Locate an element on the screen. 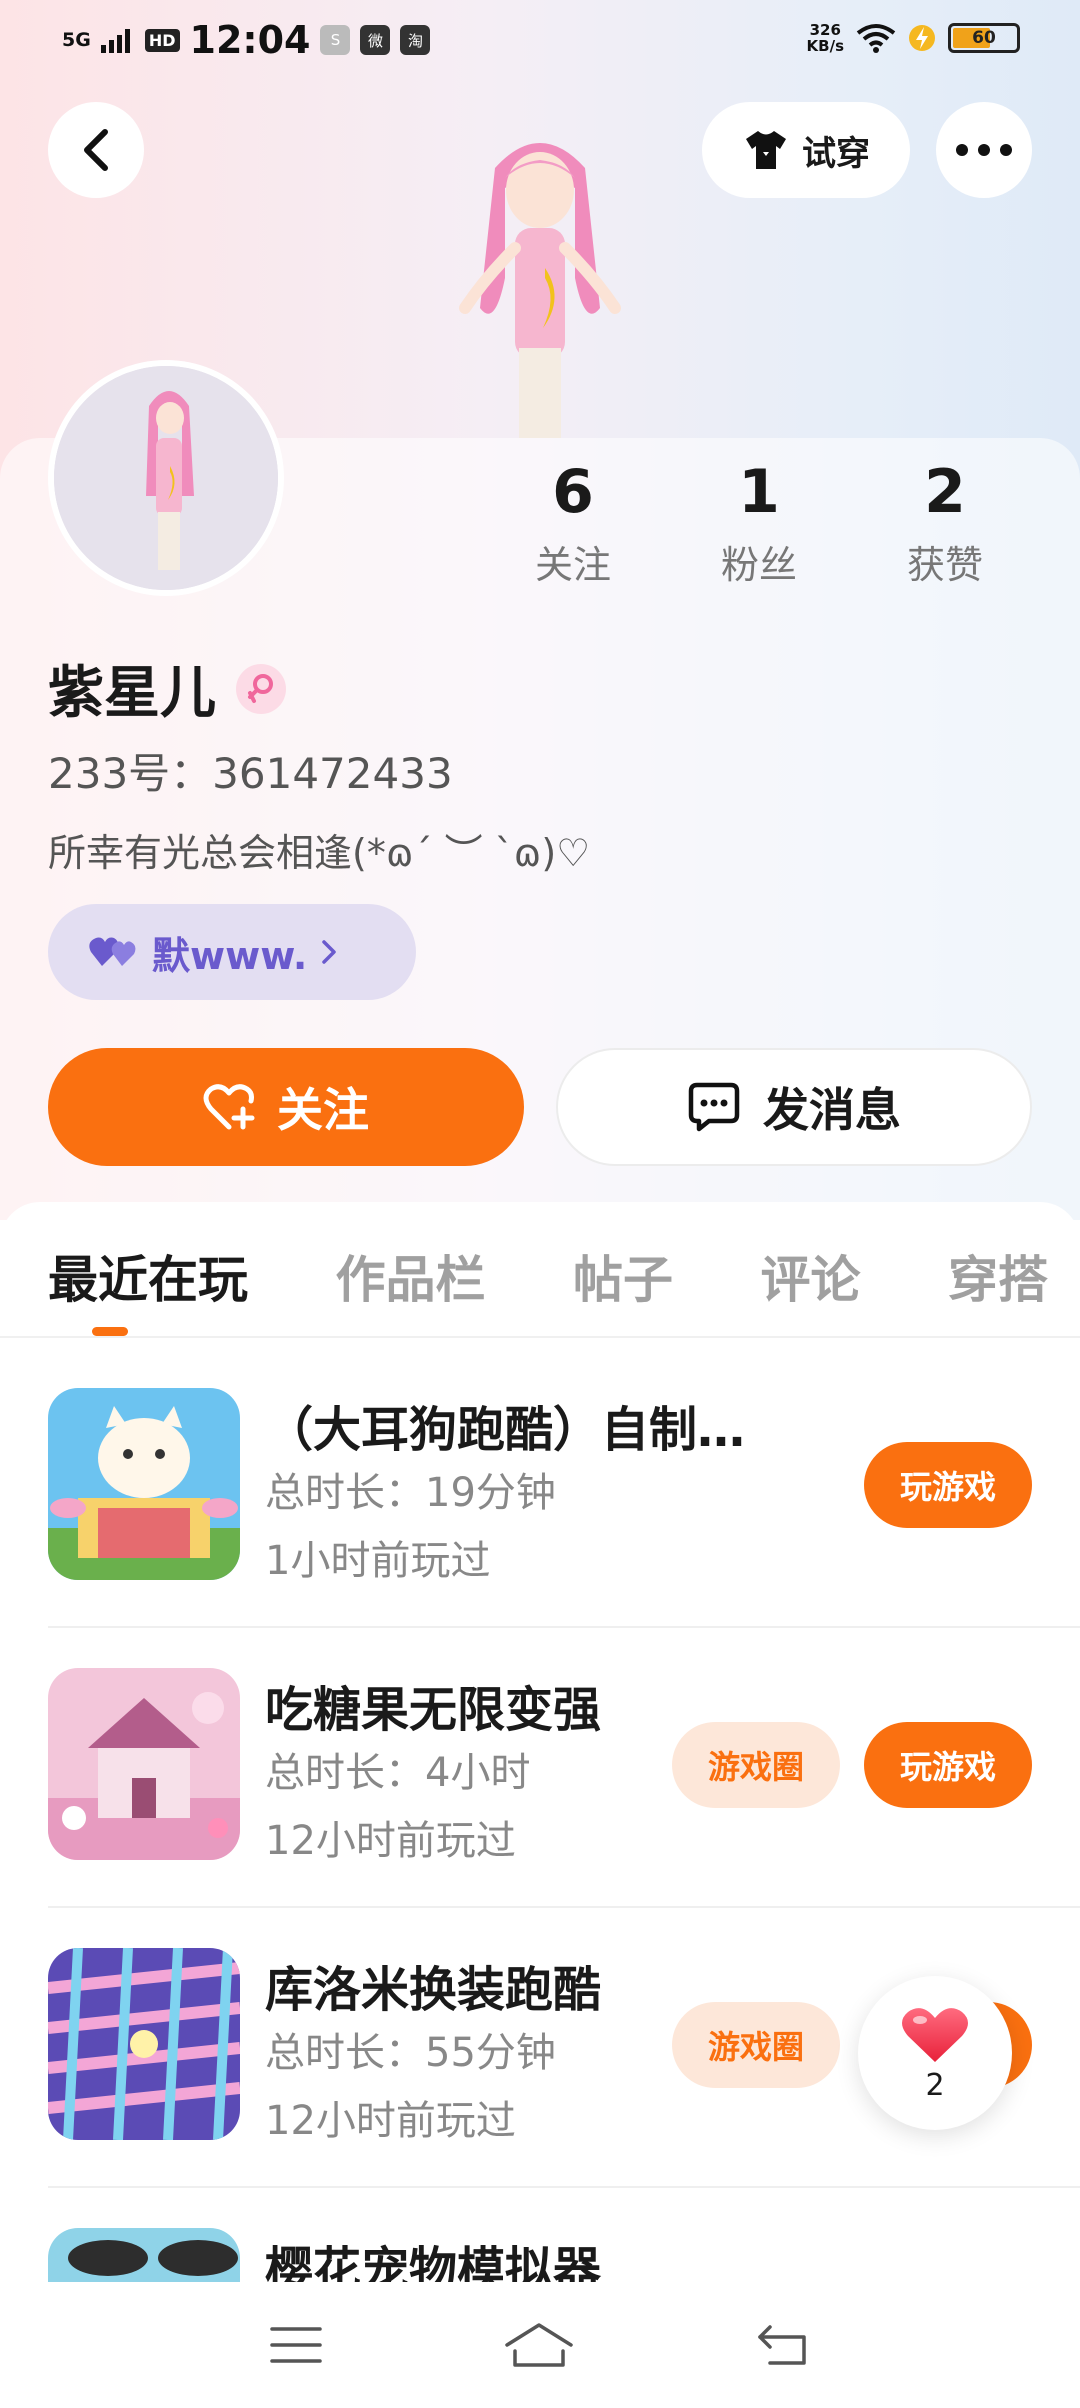 The width and height of the screenshot is (1080, 2408). menu-icon is located at coordinates (296, 2345).